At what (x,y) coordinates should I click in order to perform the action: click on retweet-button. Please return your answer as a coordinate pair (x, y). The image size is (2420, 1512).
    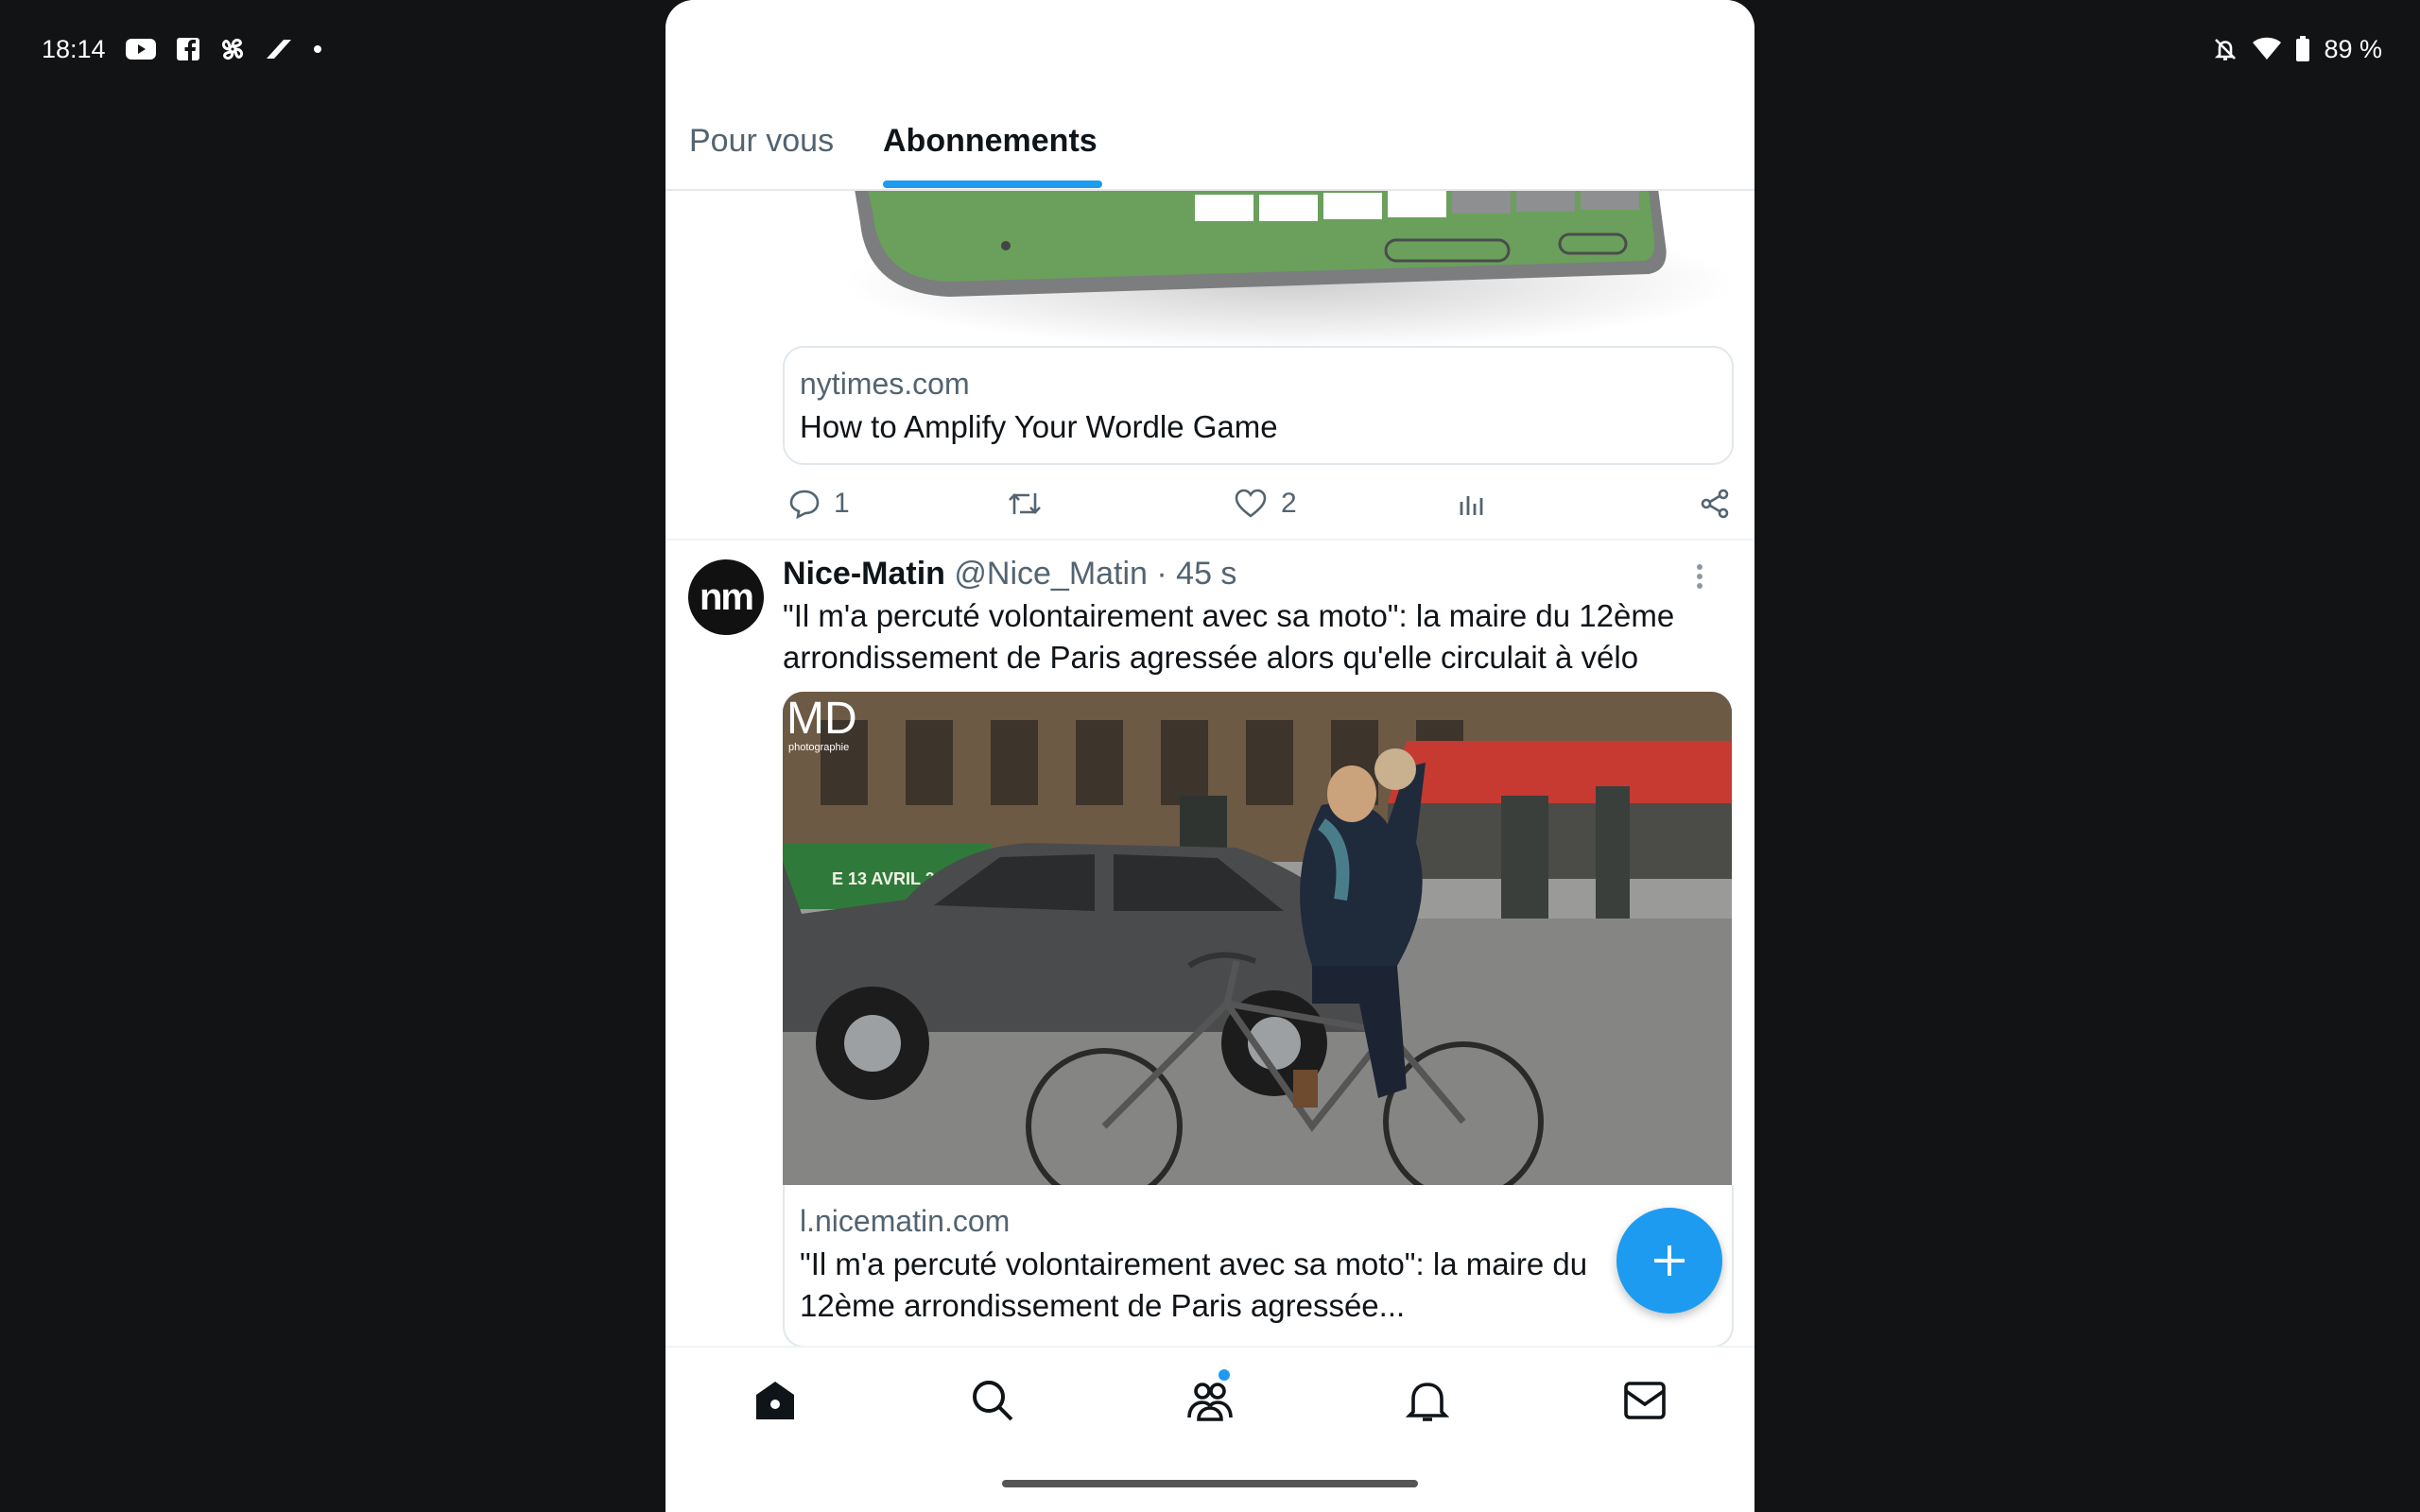
    Looking at the image, I should click on (1025, 503).